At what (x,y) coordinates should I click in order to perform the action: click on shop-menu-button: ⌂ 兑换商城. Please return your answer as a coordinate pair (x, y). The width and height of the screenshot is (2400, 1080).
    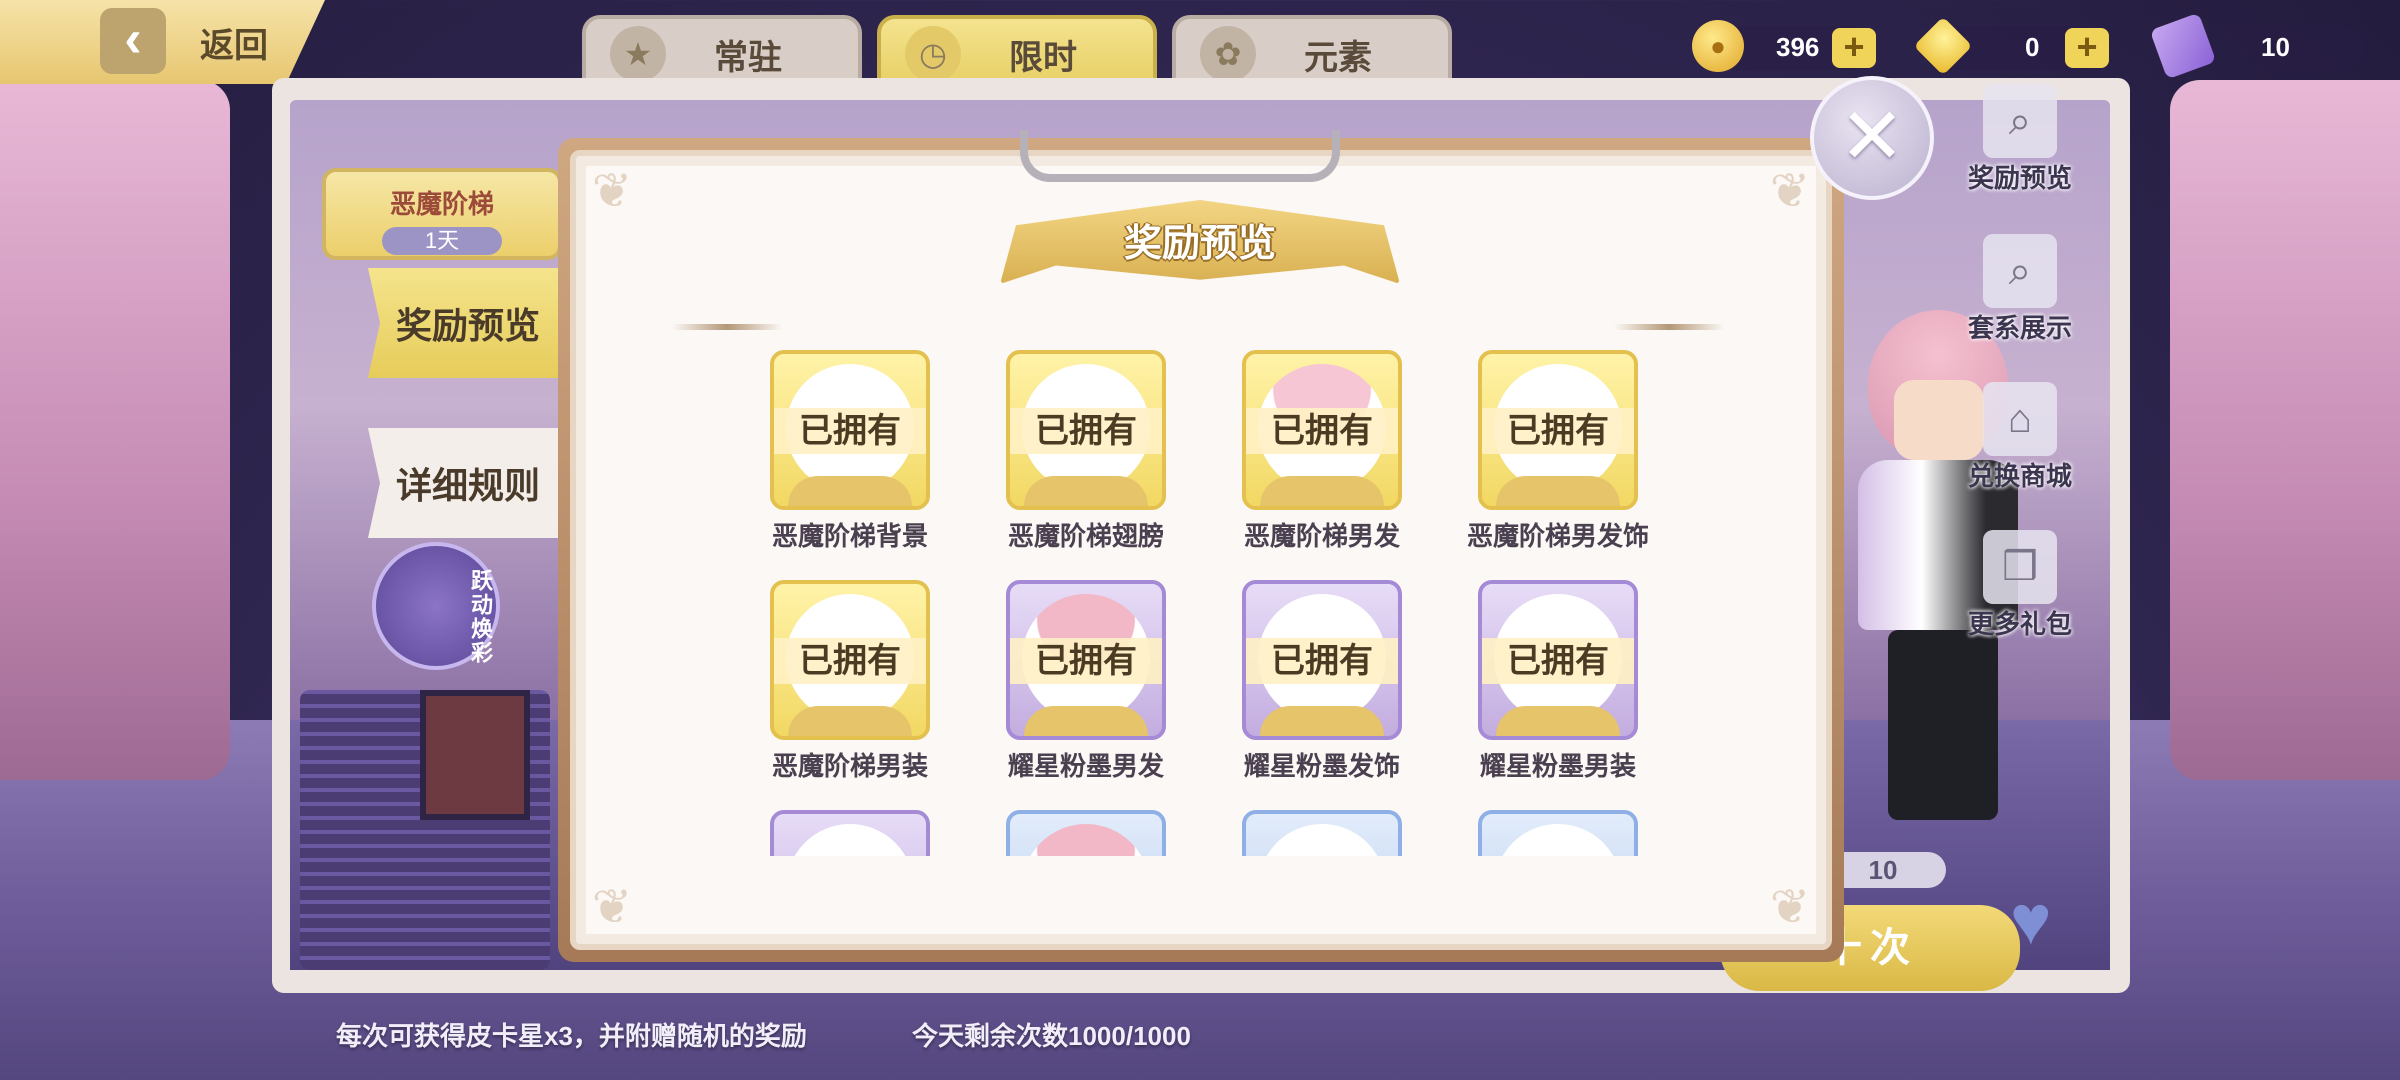
    Looking at the image, I should click on (2020, 437).